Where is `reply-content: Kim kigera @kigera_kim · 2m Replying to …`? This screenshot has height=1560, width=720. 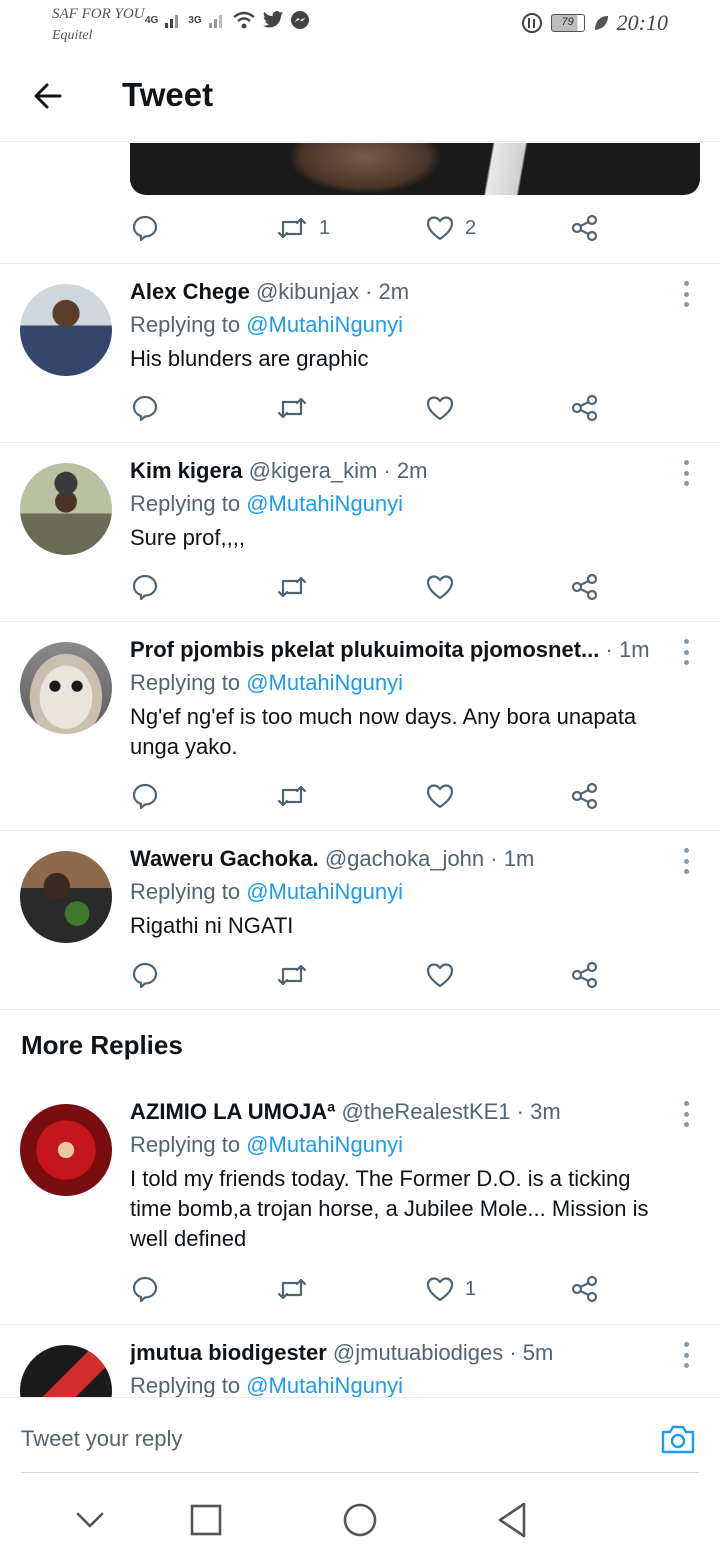 reply-content: Kim kigera @kigera_kim · 2m Replying to … is located at coordinates (400, 505).